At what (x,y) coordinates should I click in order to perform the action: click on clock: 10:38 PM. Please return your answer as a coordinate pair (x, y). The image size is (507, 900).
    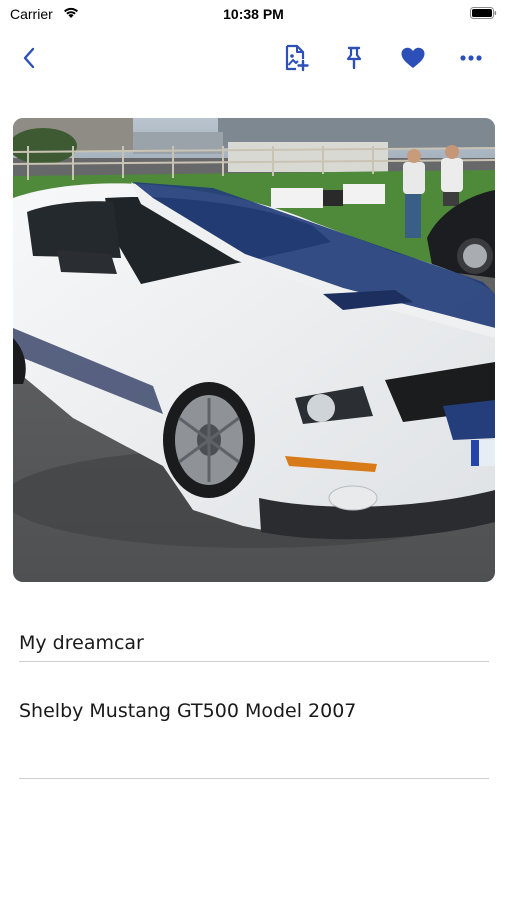
    Looking at the image, I should click on (253, 14).